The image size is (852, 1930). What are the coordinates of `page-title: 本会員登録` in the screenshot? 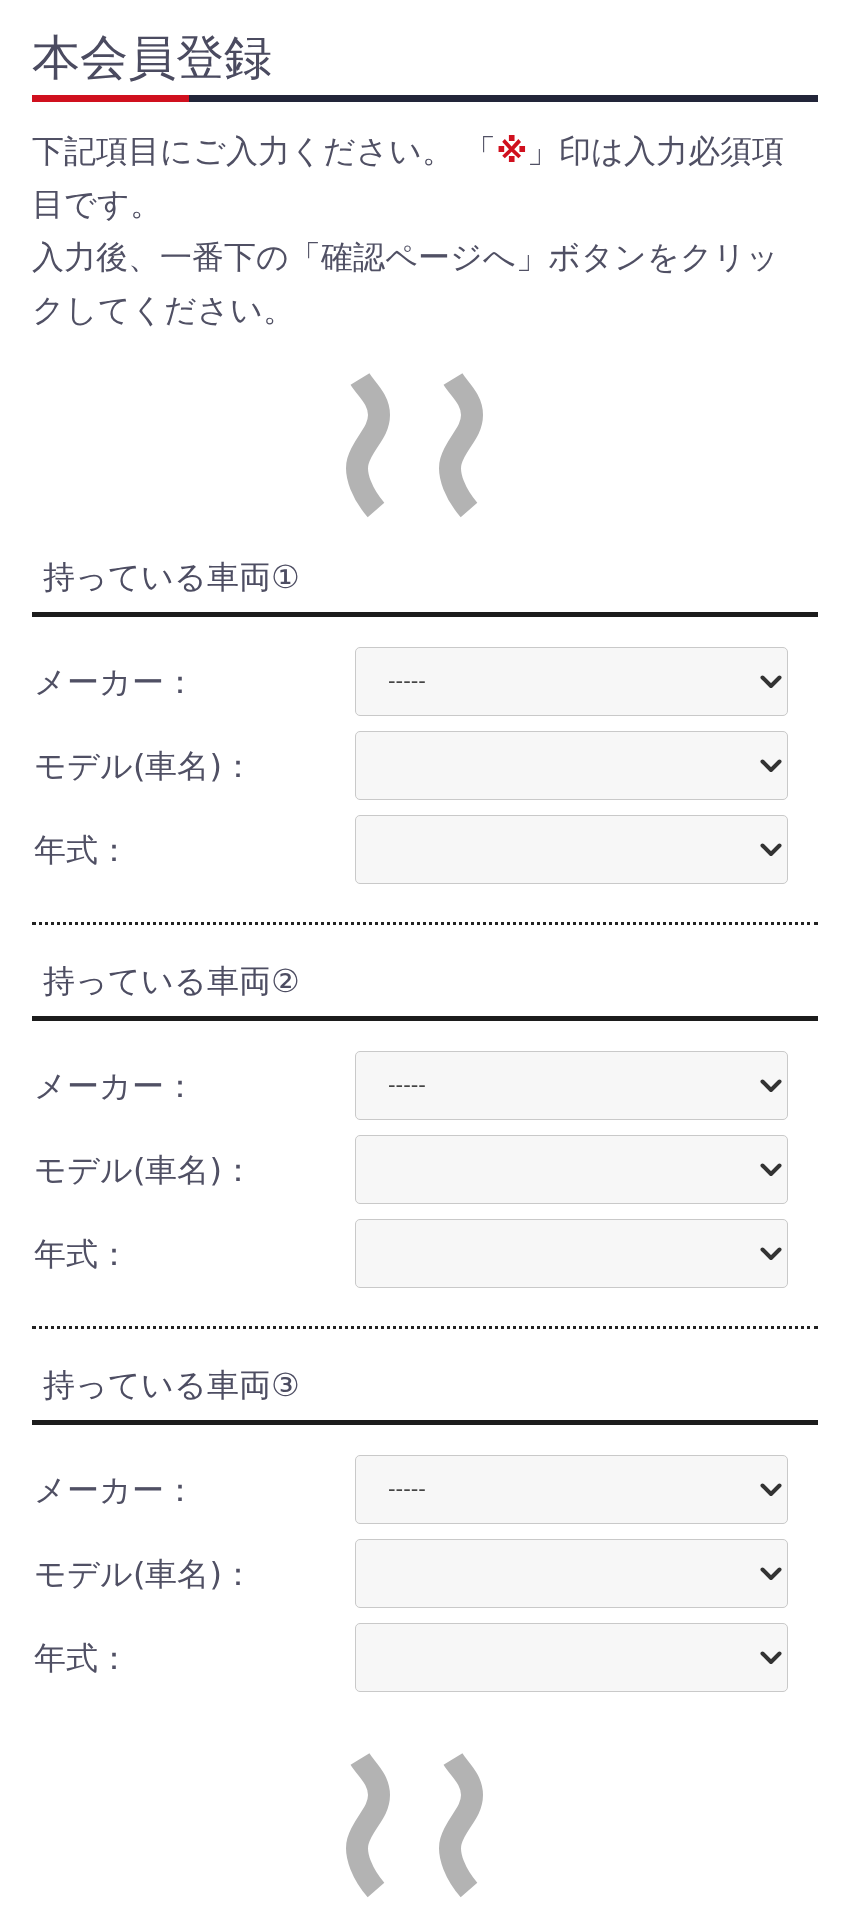 It's located at (152, 57).